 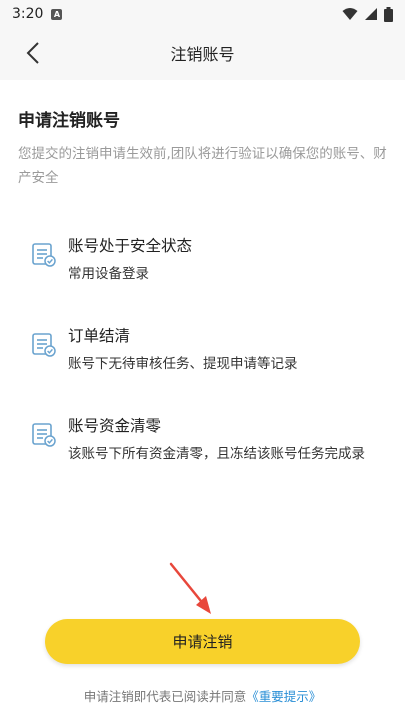 What do you see at coordinates (202, 166) in the screenshot?
I see `section-description: 您提交的注销申请生效前,团队将进行验证以确保您的账号、财产安全` at bounding box center [202, 166].